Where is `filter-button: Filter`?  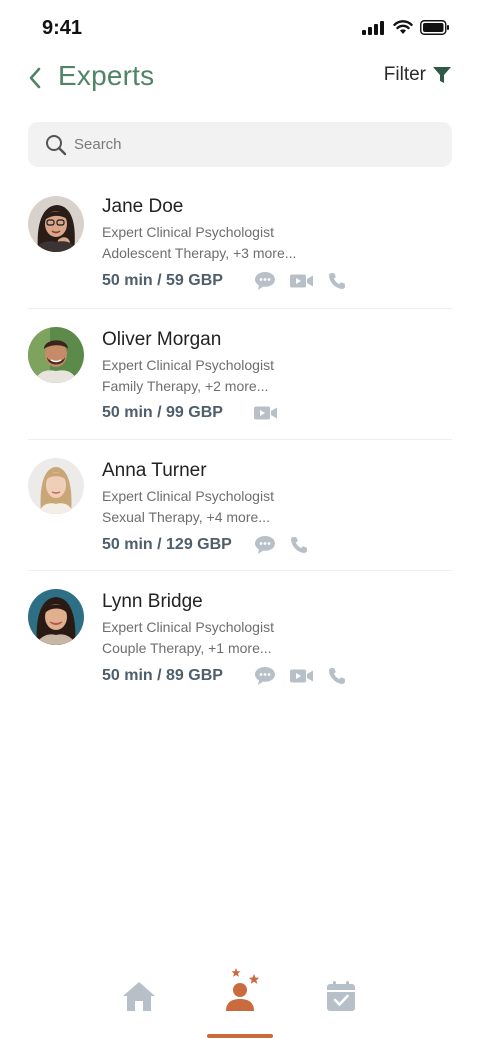 filter-button: Filter is located at coordinates (418, 75).